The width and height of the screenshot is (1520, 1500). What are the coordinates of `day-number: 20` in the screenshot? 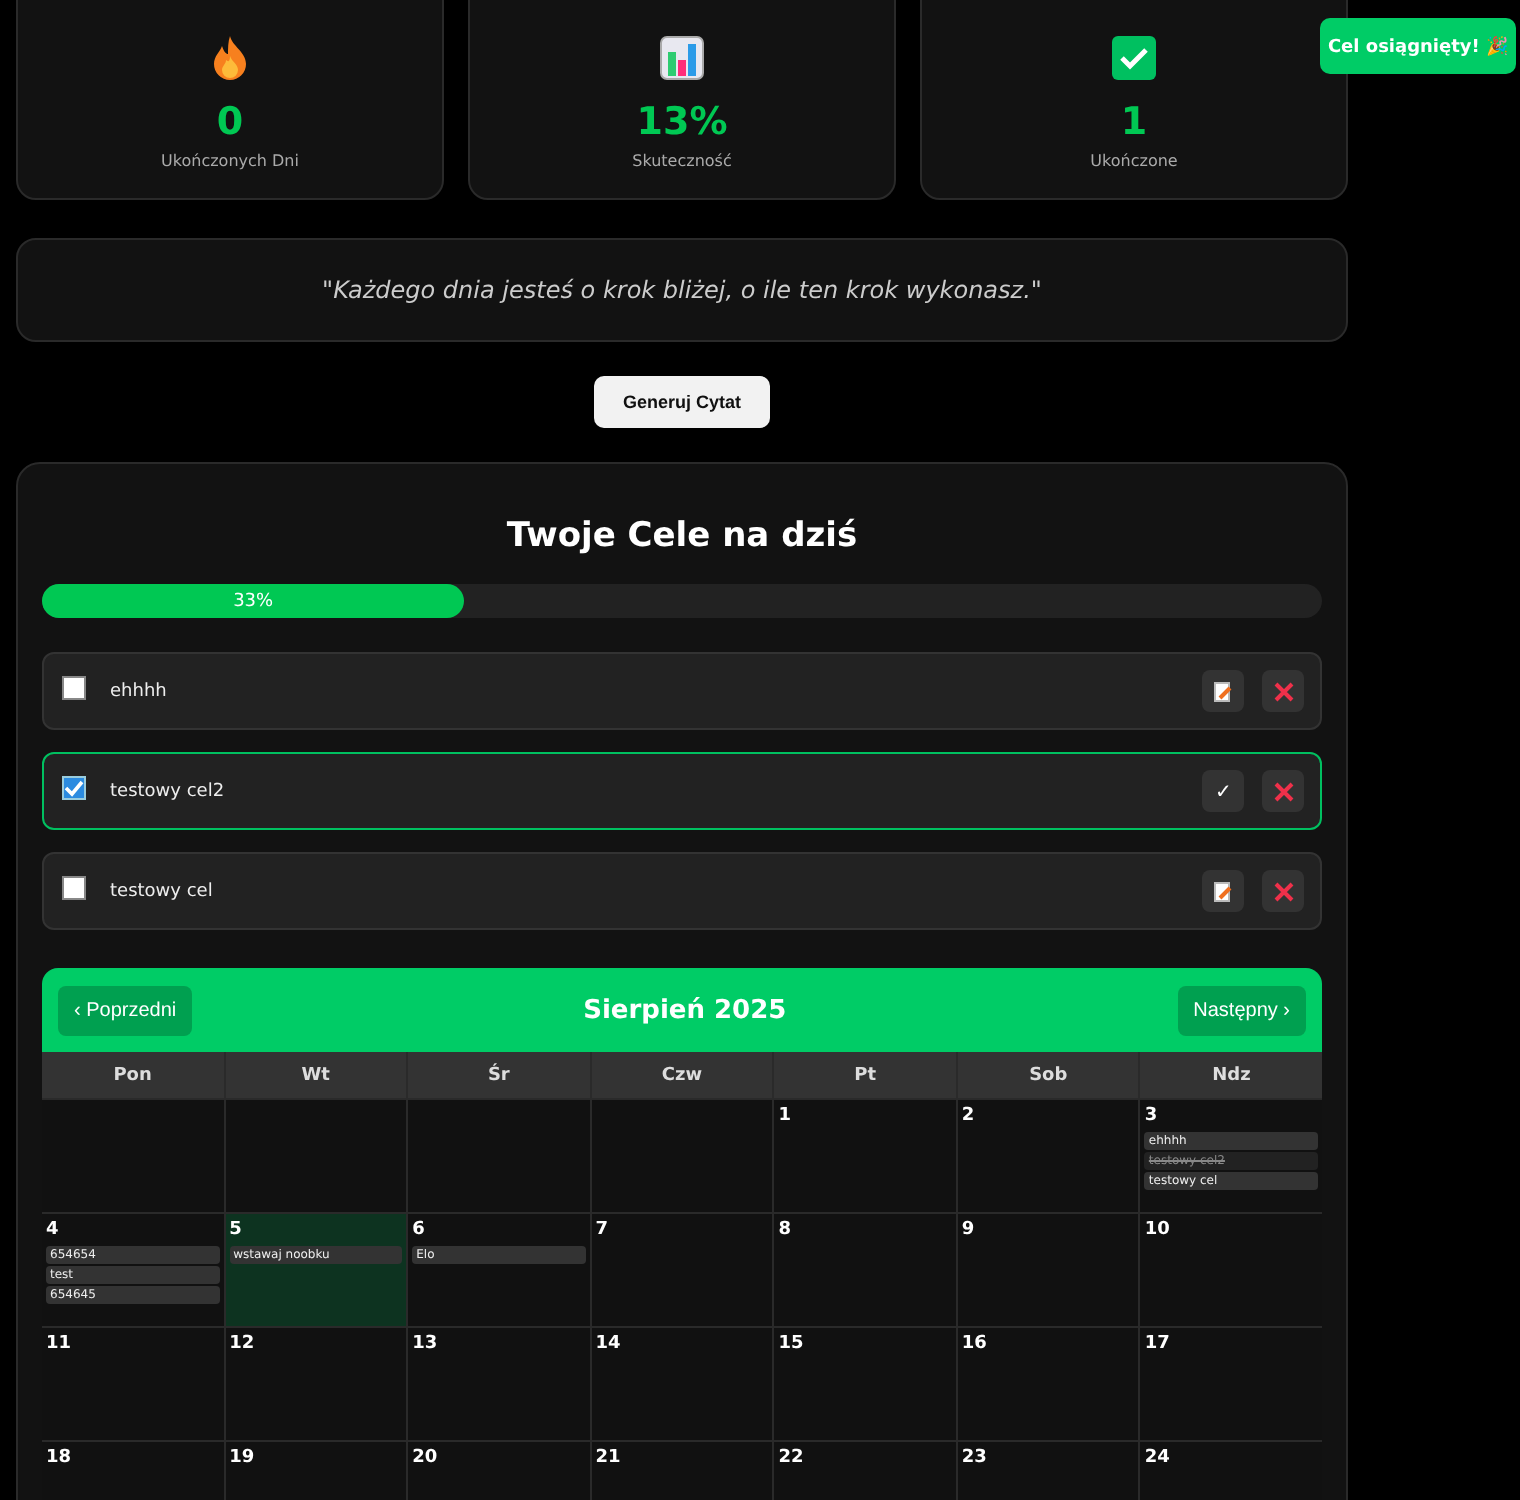 It's located at (426, 1458).